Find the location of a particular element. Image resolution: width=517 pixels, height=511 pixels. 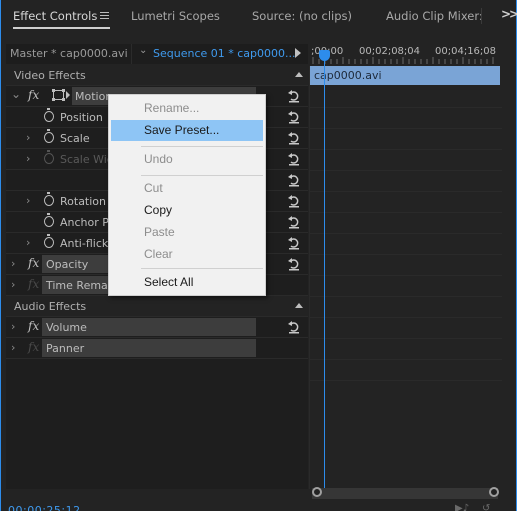

property-label: Rotation is located at coordinates (83, 201).